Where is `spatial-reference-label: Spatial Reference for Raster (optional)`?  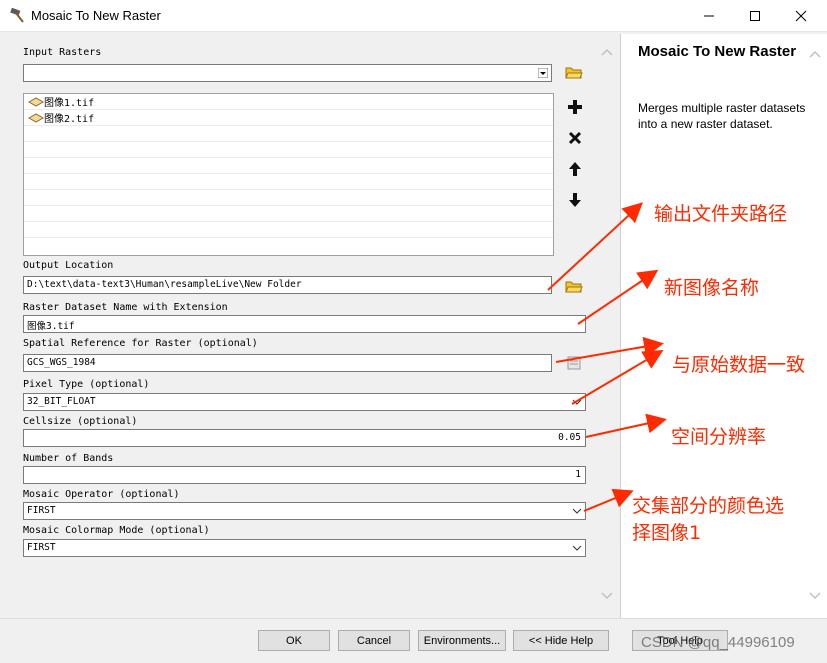 spatial-reference-label: Spatial Reference for Raster (optional) is located at coordinates (140, 343).